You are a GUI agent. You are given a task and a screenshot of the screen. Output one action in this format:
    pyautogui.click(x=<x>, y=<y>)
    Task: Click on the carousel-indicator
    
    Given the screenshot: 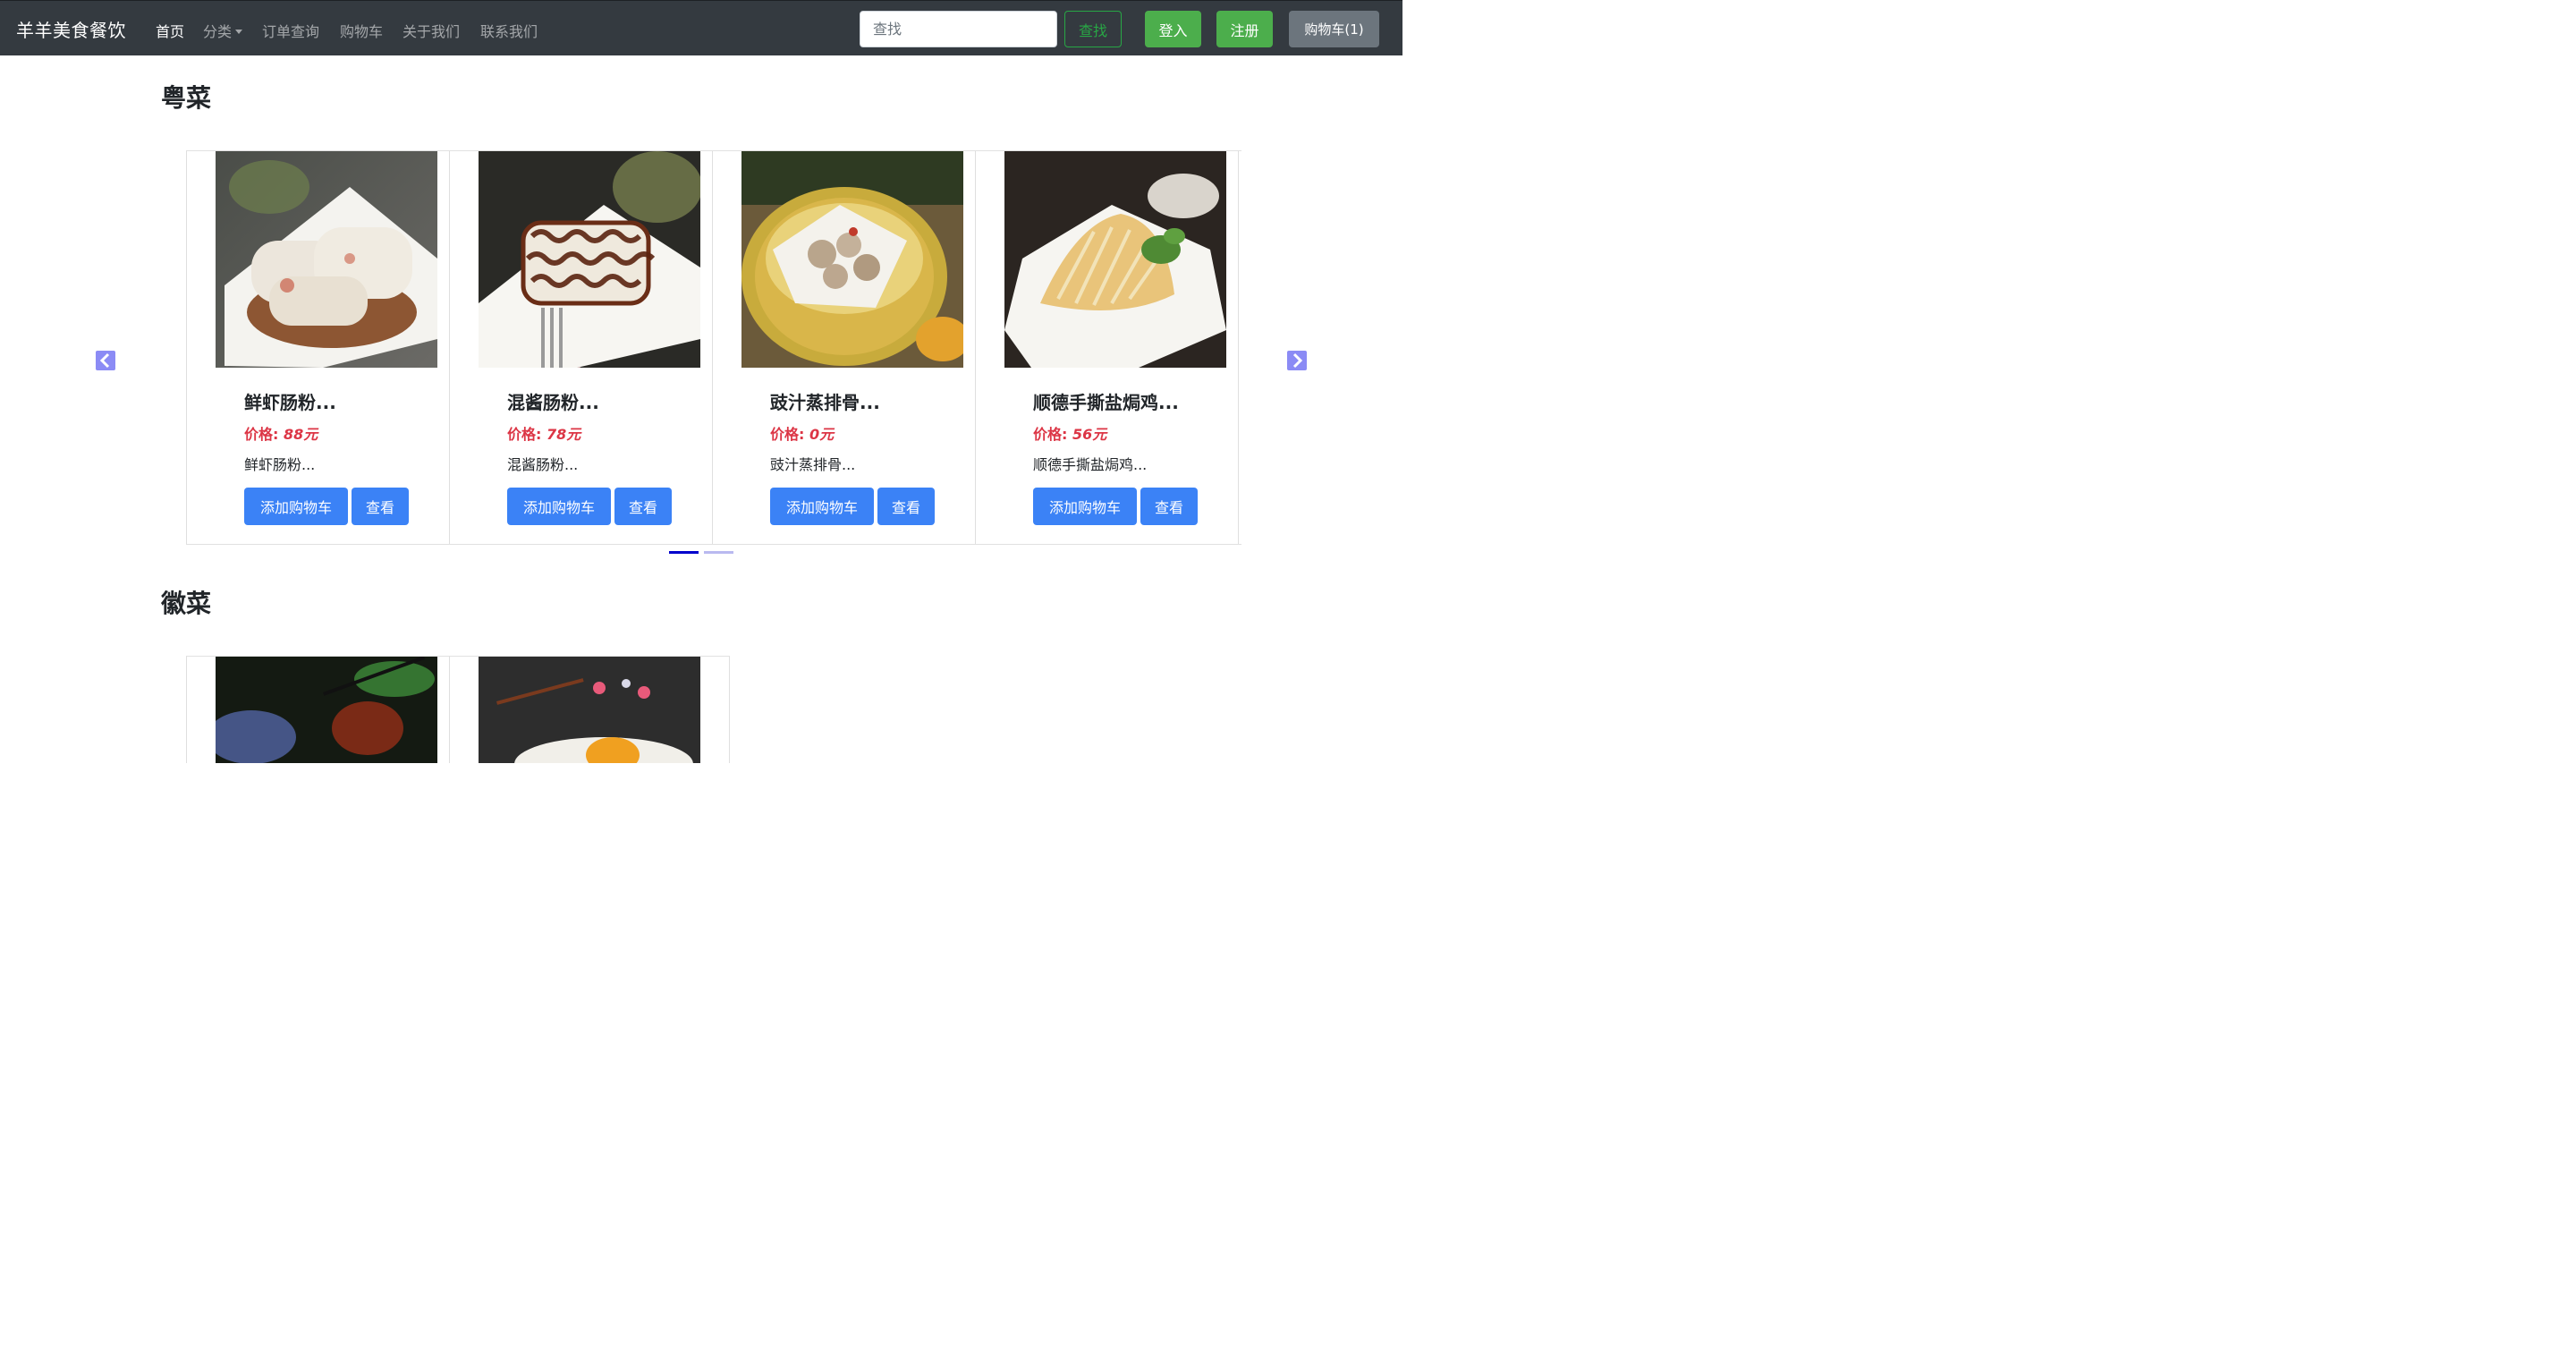 What is the action you would take?
    pyautogui.click(x=718, y=552)
    